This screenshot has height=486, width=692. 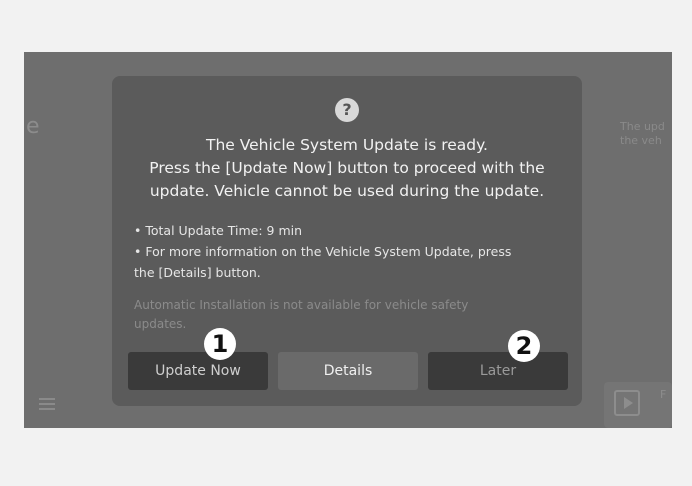 I want to click on background-right-line: the veh, so click(x=641, y=140).